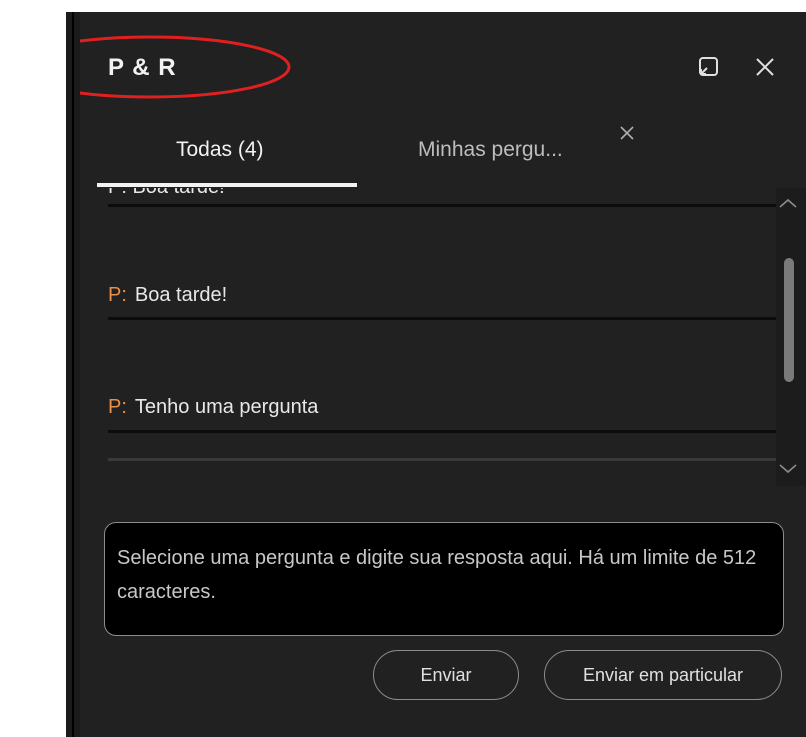 The width and height of the screenshot is (806, 737). Describe the element at coordinates (709, 67) in the screenshot. I see `popout-icon` at that location.